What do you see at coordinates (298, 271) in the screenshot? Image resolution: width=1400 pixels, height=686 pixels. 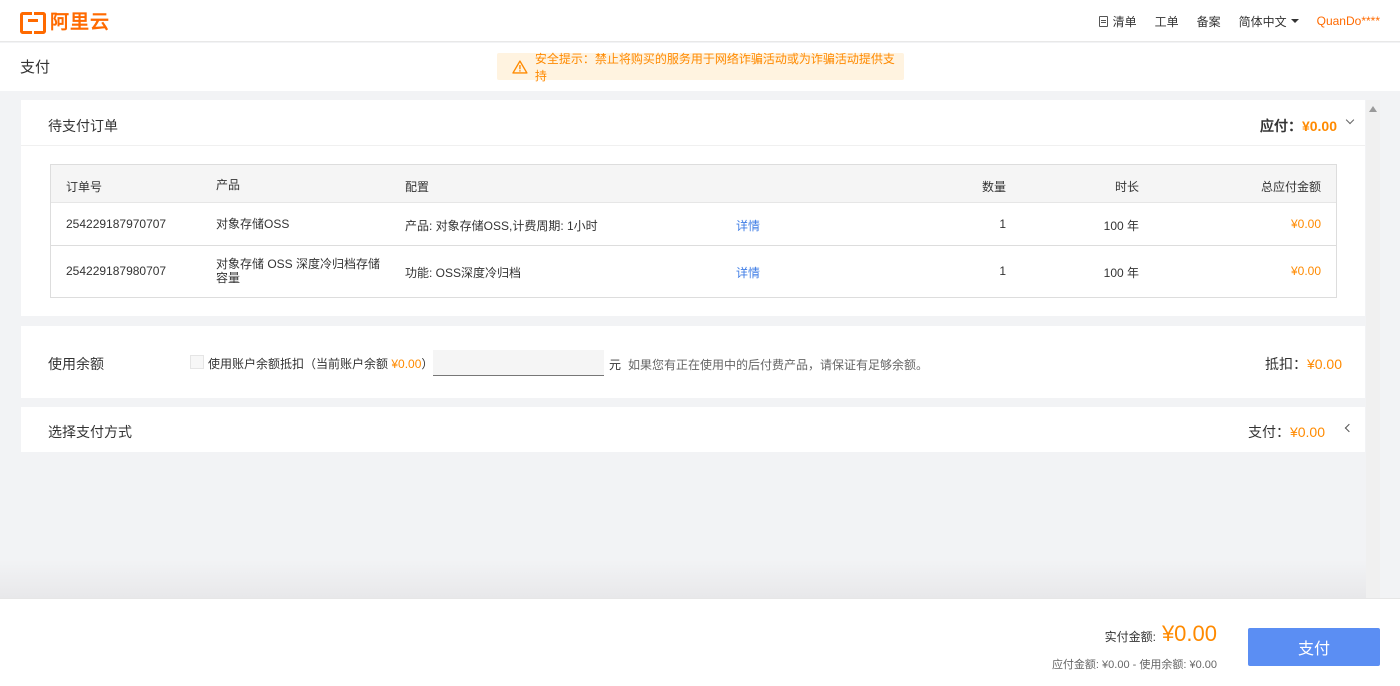 I see `product-name: 对象存储 OSS 深度冷归档存储容量` at bounding box center [298, 271].